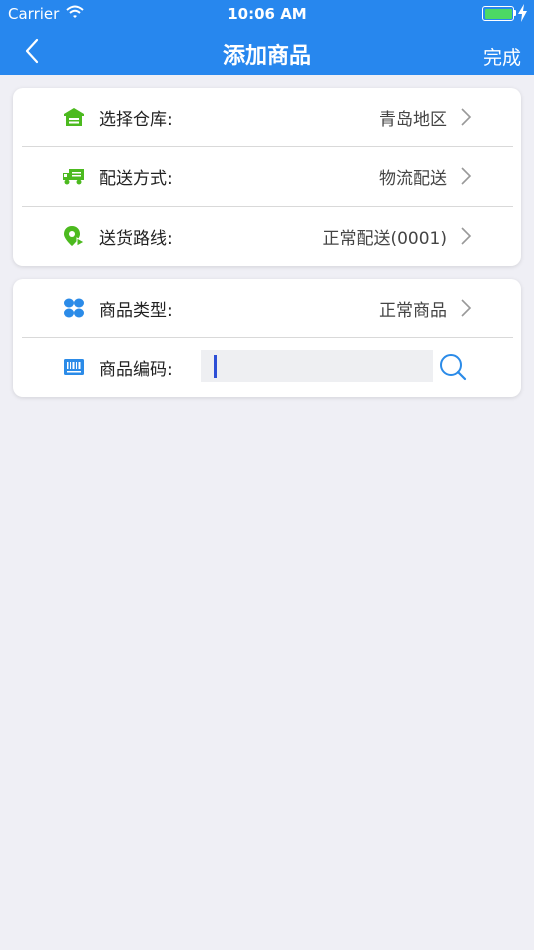 Image resolution: width=534 pixels, height=950 pixels. Describe the element at coordinates (74, 367) in the screenshot. I see `barcode-icon` at that location.